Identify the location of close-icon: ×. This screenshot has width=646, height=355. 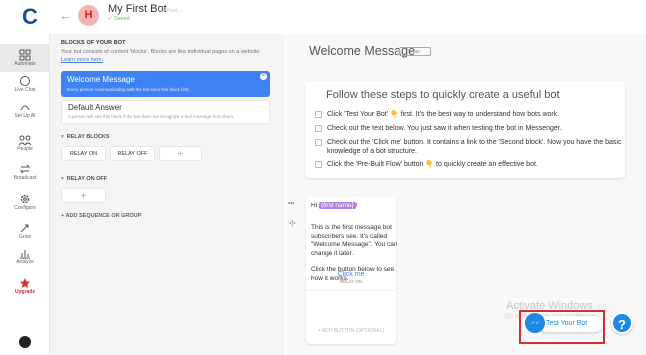
(263, 76).